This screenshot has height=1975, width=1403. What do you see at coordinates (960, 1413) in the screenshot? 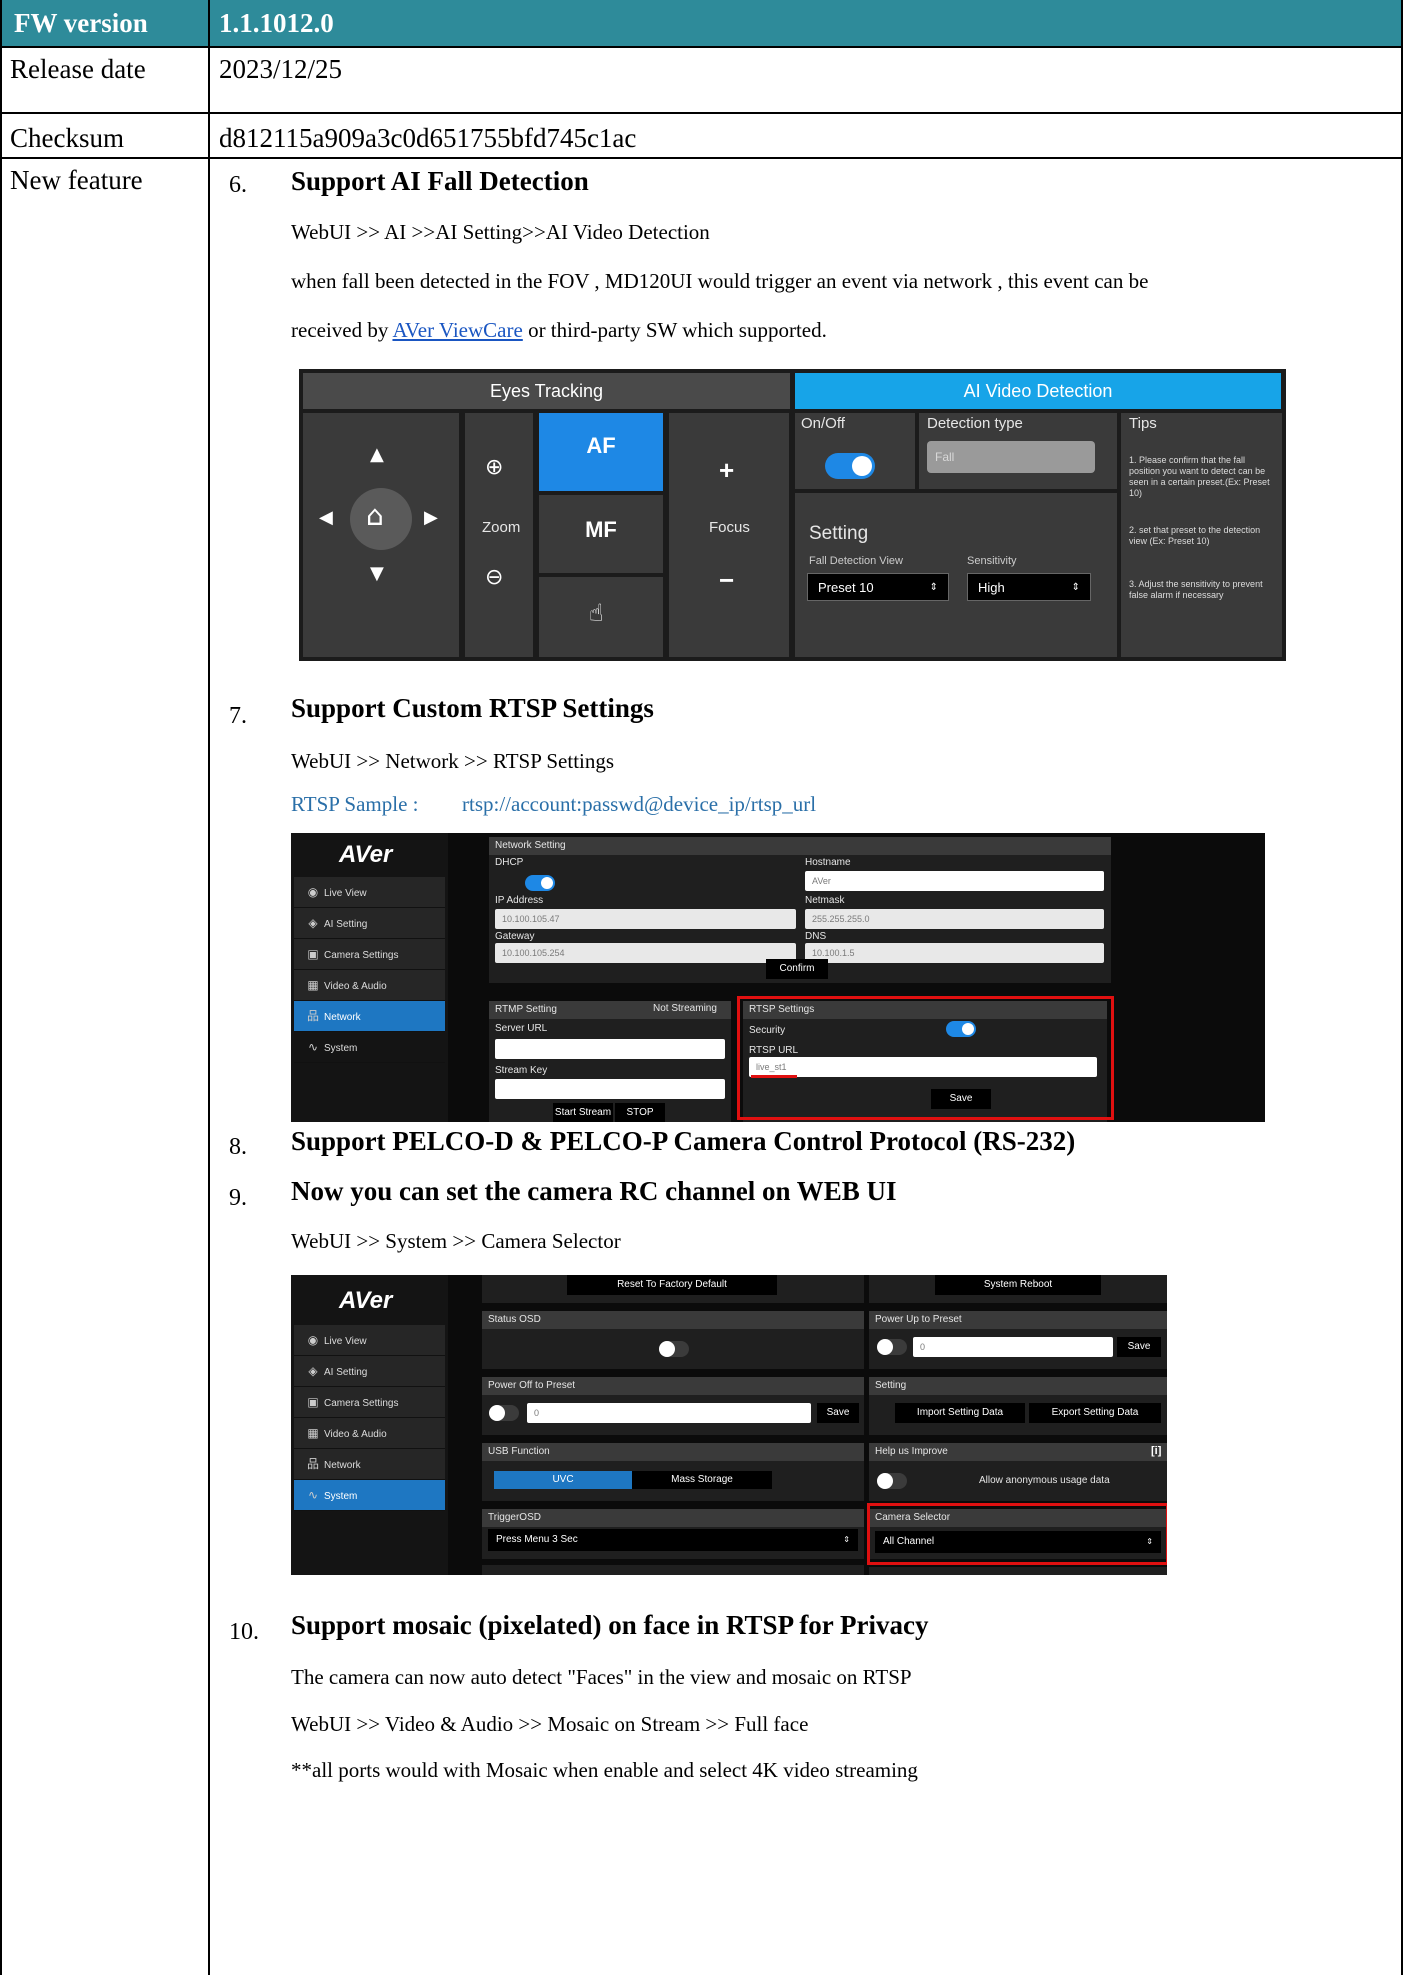
I see `import-setting-button: Import Setting Data` at bounding box center [960, 1413].